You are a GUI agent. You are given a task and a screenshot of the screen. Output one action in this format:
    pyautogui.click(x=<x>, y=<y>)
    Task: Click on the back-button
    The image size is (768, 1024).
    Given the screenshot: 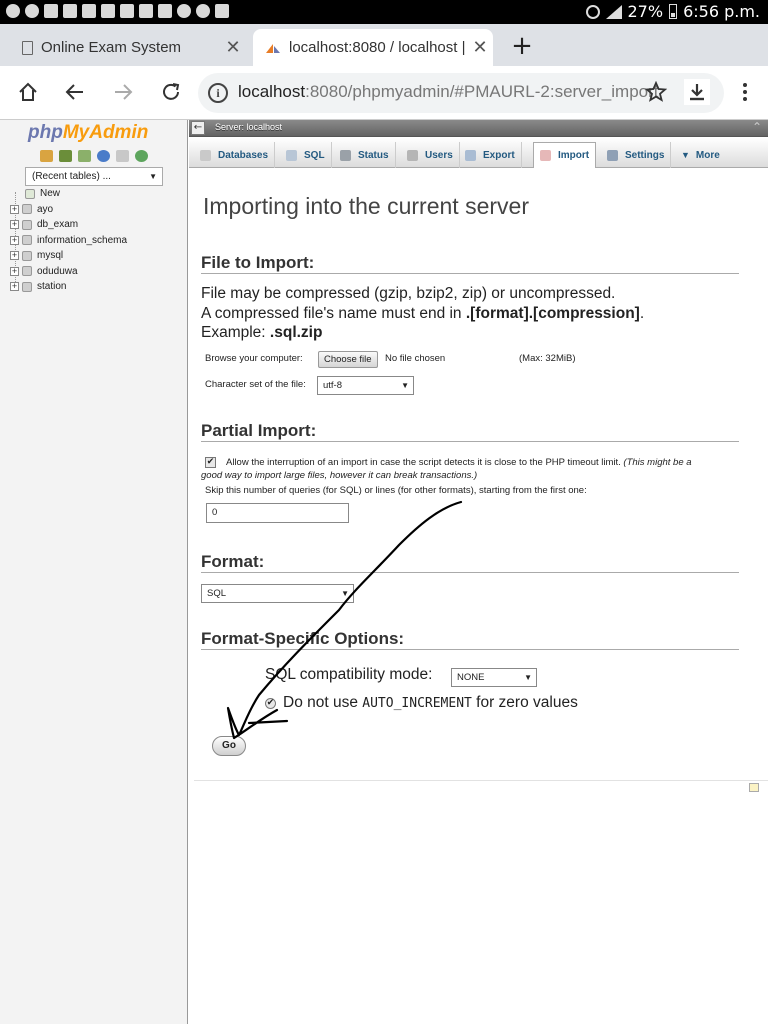 What is the action you would take?
    pyautogui.click(x=75, y=92)
    